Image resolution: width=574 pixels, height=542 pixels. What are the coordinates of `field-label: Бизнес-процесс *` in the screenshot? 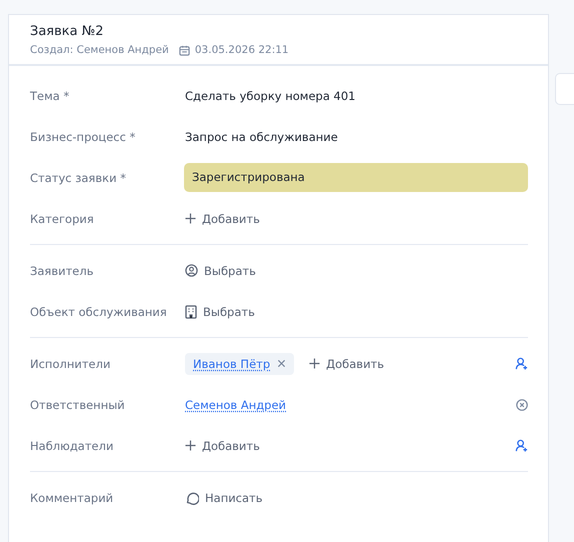 It's located at (83, 137).